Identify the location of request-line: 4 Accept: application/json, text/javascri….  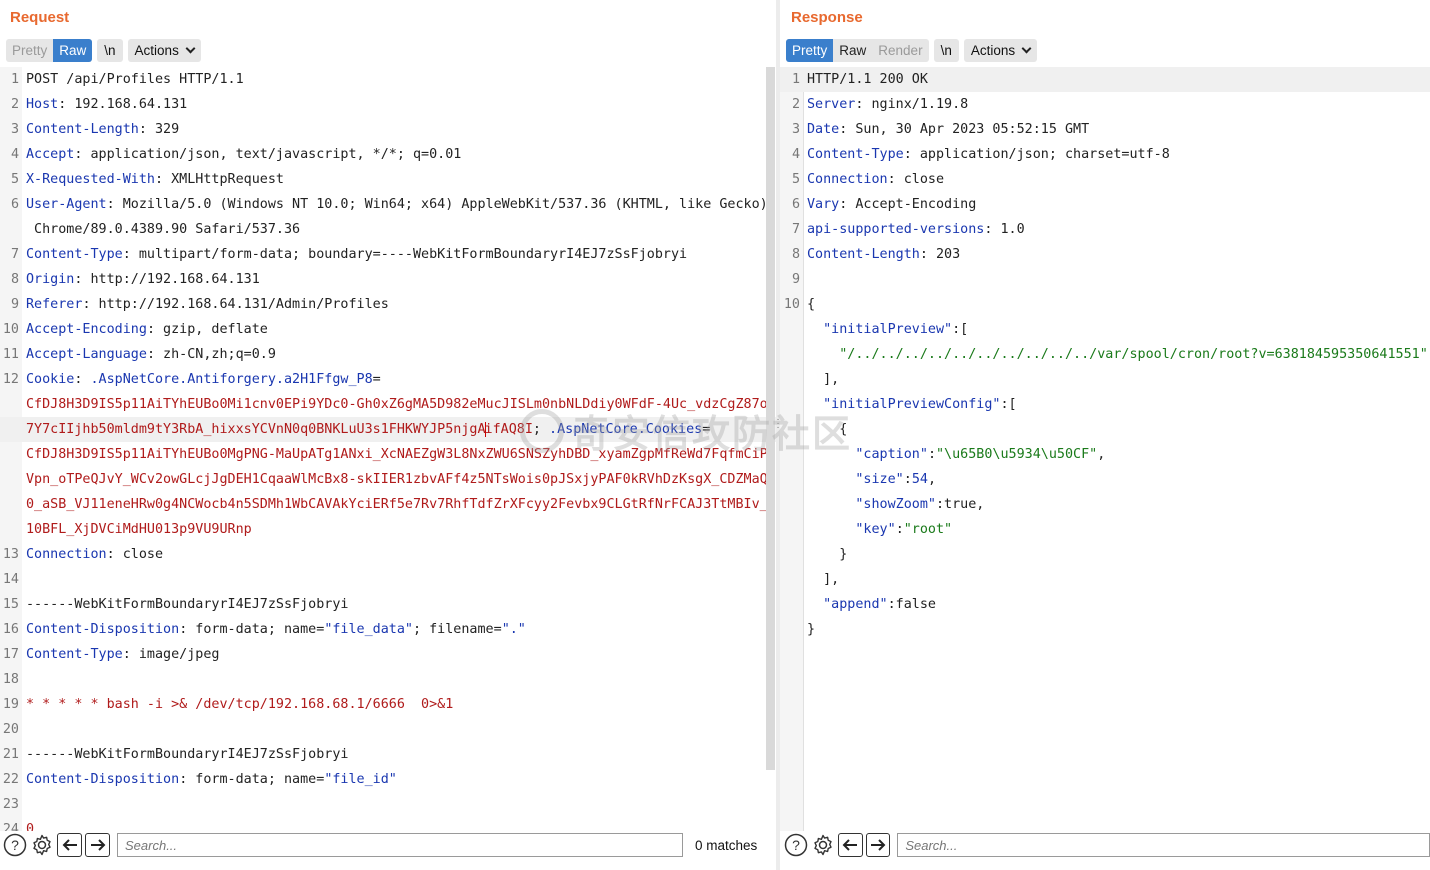
(388, 154).